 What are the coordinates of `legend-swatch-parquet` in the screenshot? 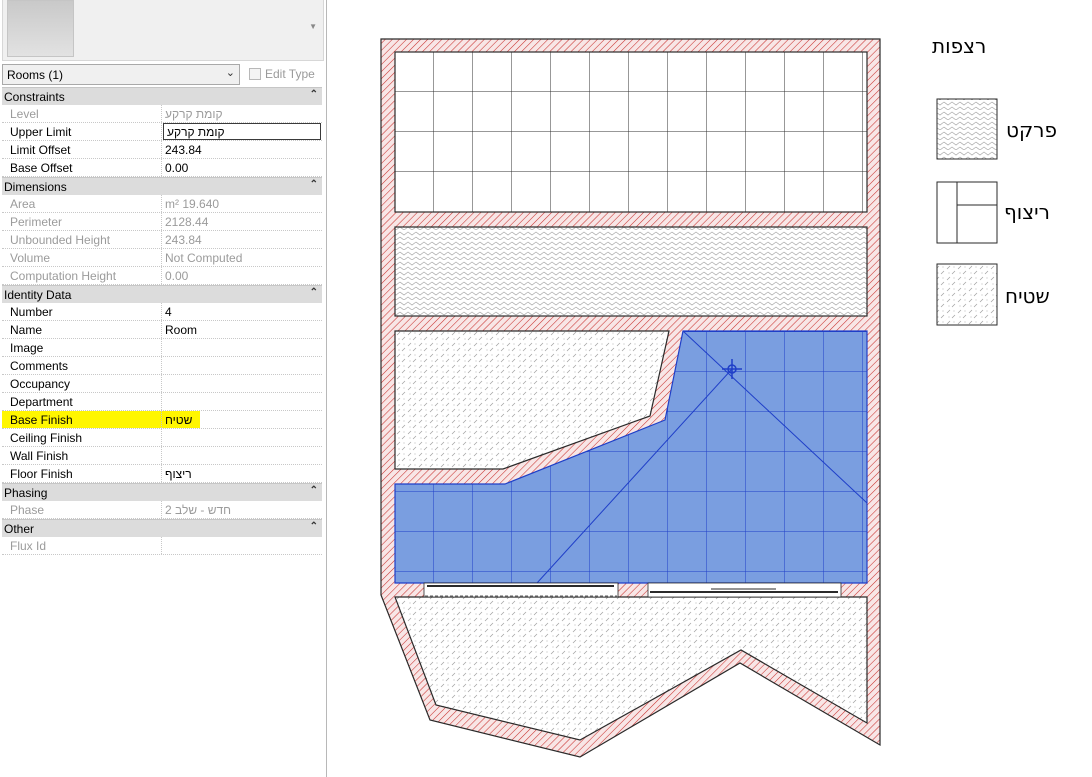 It's located at (967, 129).